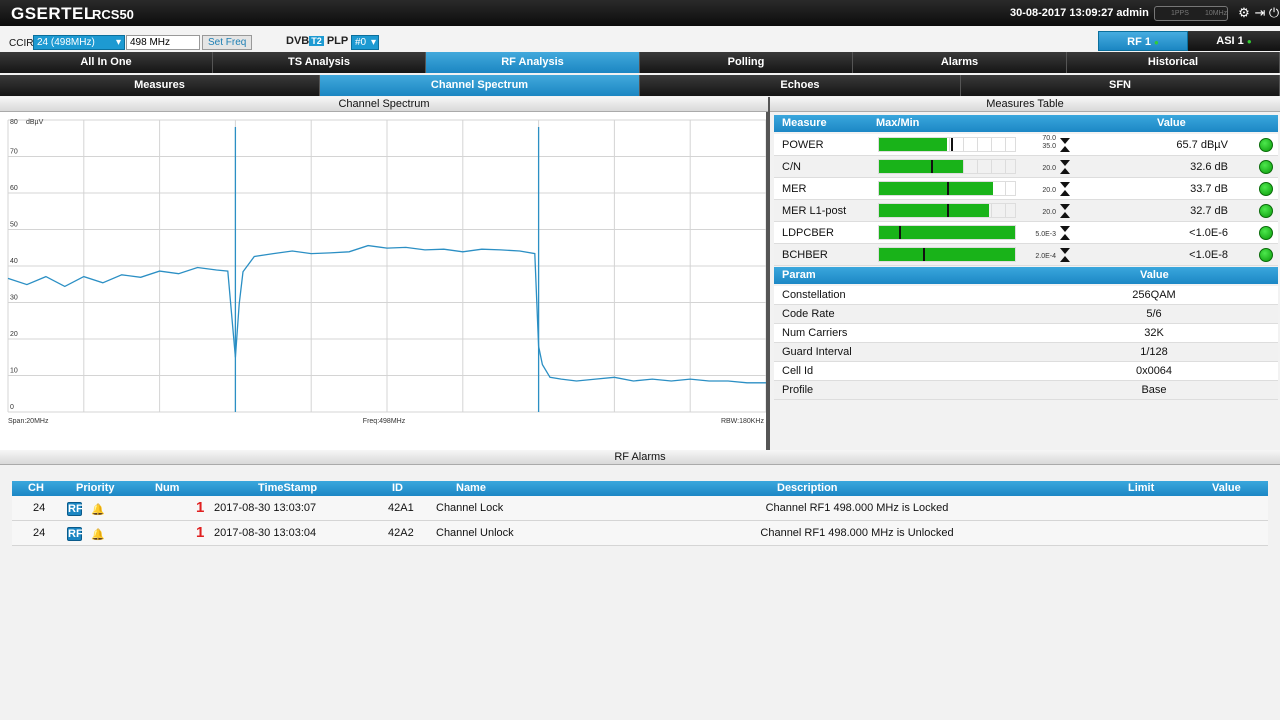  I want to click on param-row: Code Rate 5/6, so click(1026, 314).